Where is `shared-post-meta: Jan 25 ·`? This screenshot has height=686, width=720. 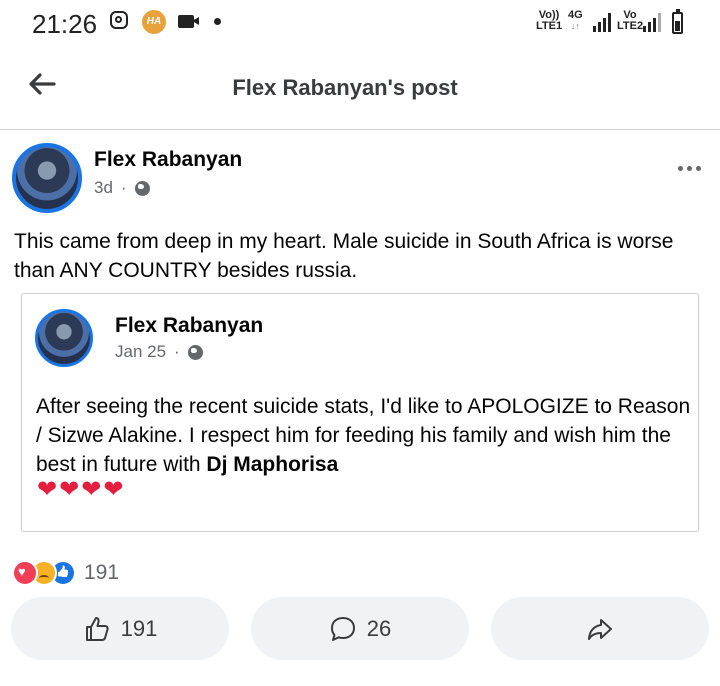
shared-post-meta: Jan 25 · is located at coordinates (159, 352).